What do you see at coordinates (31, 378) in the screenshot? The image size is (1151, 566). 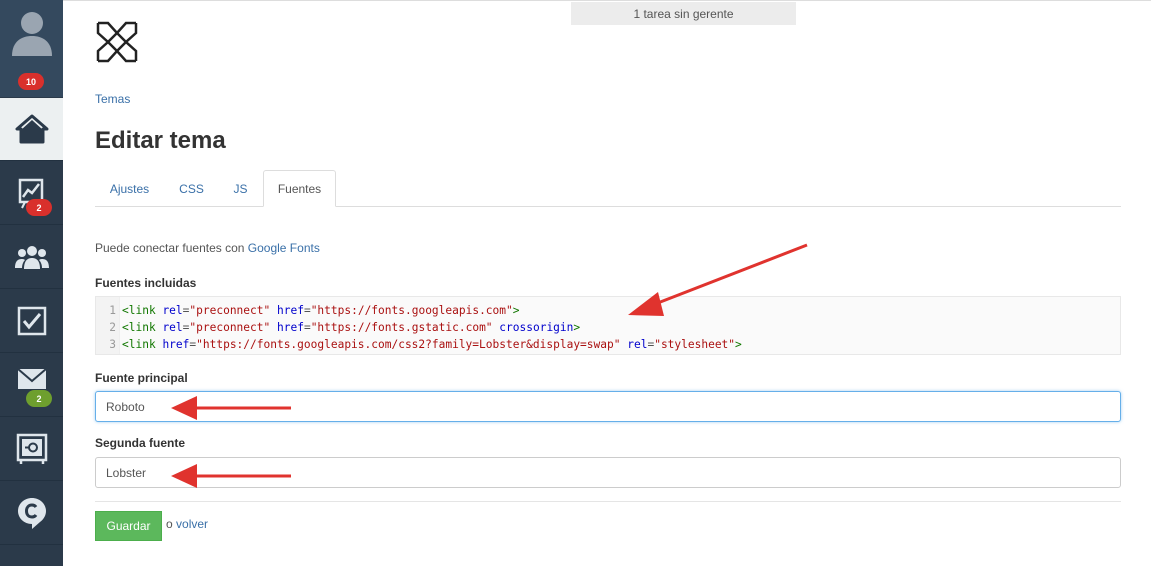 I see `mail-icon` at bounding box center [31, 378].